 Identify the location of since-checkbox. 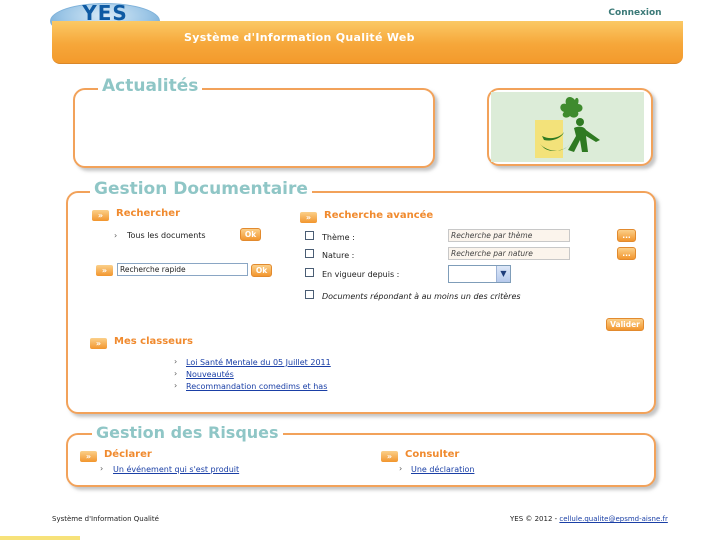
(309, 272).